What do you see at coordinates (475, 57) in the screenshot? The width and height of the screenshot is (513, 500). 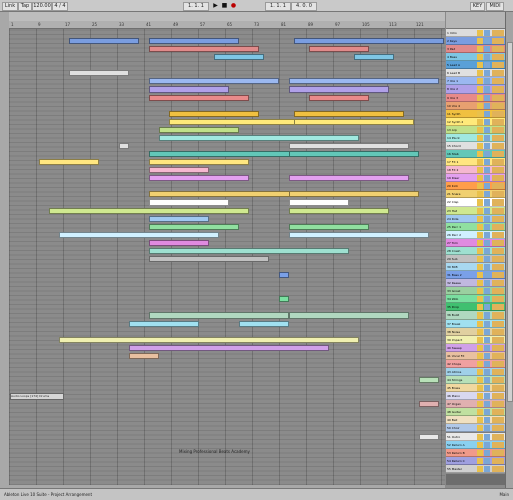 I see `track-header: 4 Bass` at bounding box center [475, 57].